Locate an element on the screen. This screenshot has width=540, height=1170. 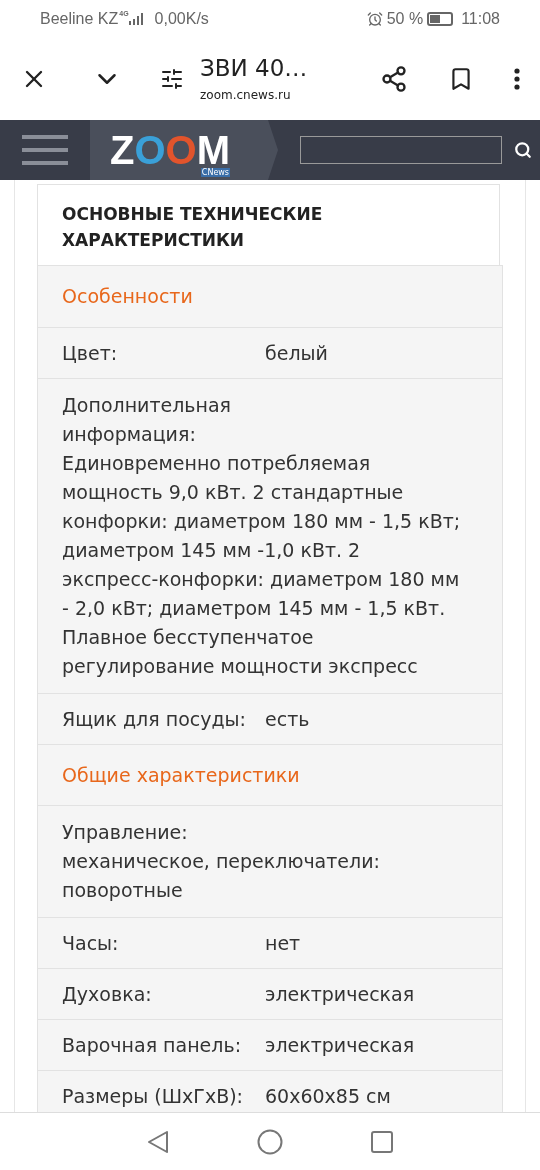
search-button is located at coordinates (523, 150).